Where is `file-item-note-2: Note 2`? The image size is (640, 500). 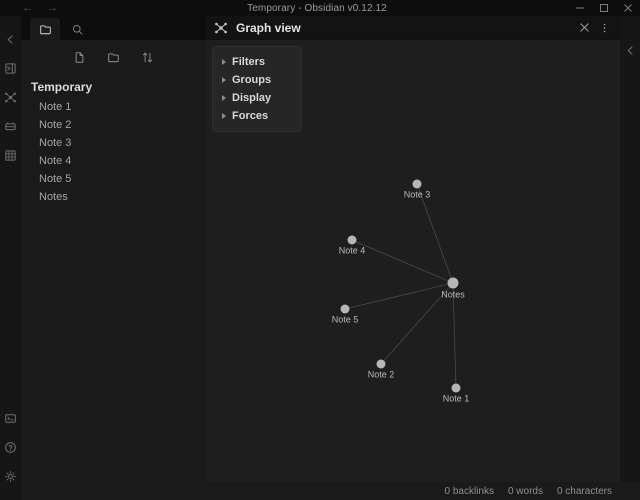 file-item-note-2: Note 2 is located at coordinates (113, 125).